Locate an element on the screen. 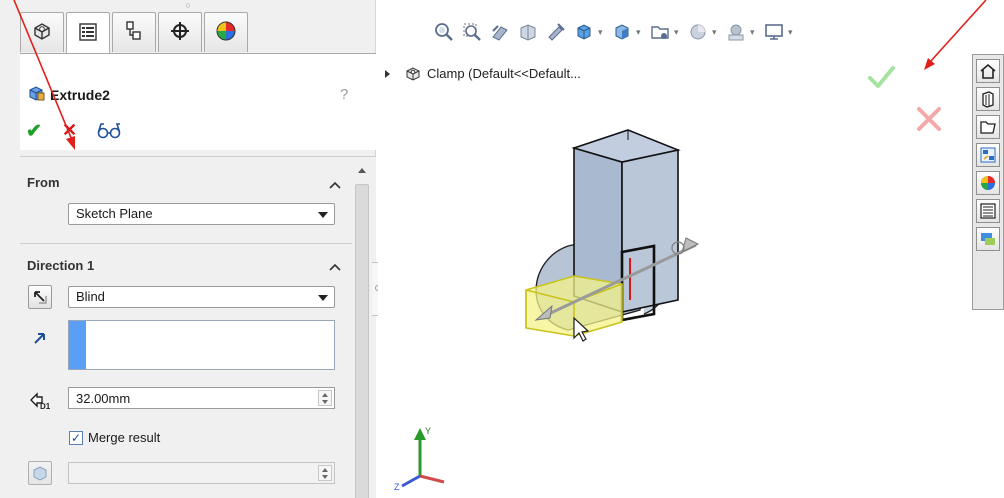 This screenshot has width=1004, height=498. view-palette-icon is located at coordinates (988, 155).